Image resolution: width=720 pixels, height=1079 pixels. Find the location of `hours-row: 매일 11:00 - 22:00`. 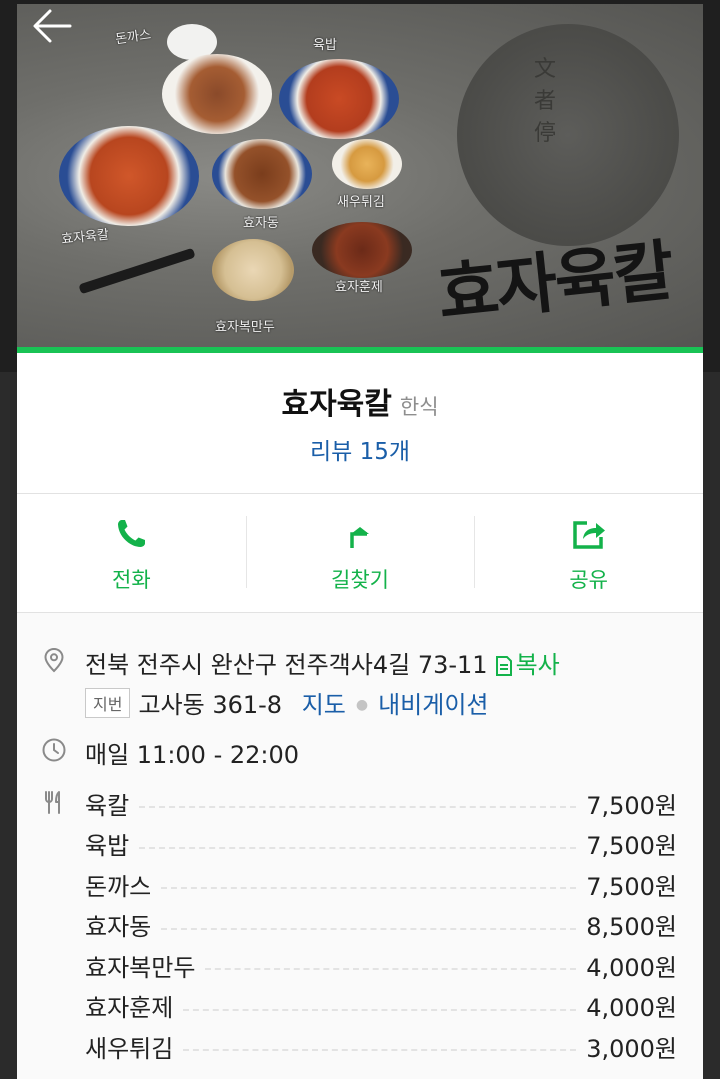

hours-row: 매일 11:00 - 22:00 is located at coordinates (360, 751).